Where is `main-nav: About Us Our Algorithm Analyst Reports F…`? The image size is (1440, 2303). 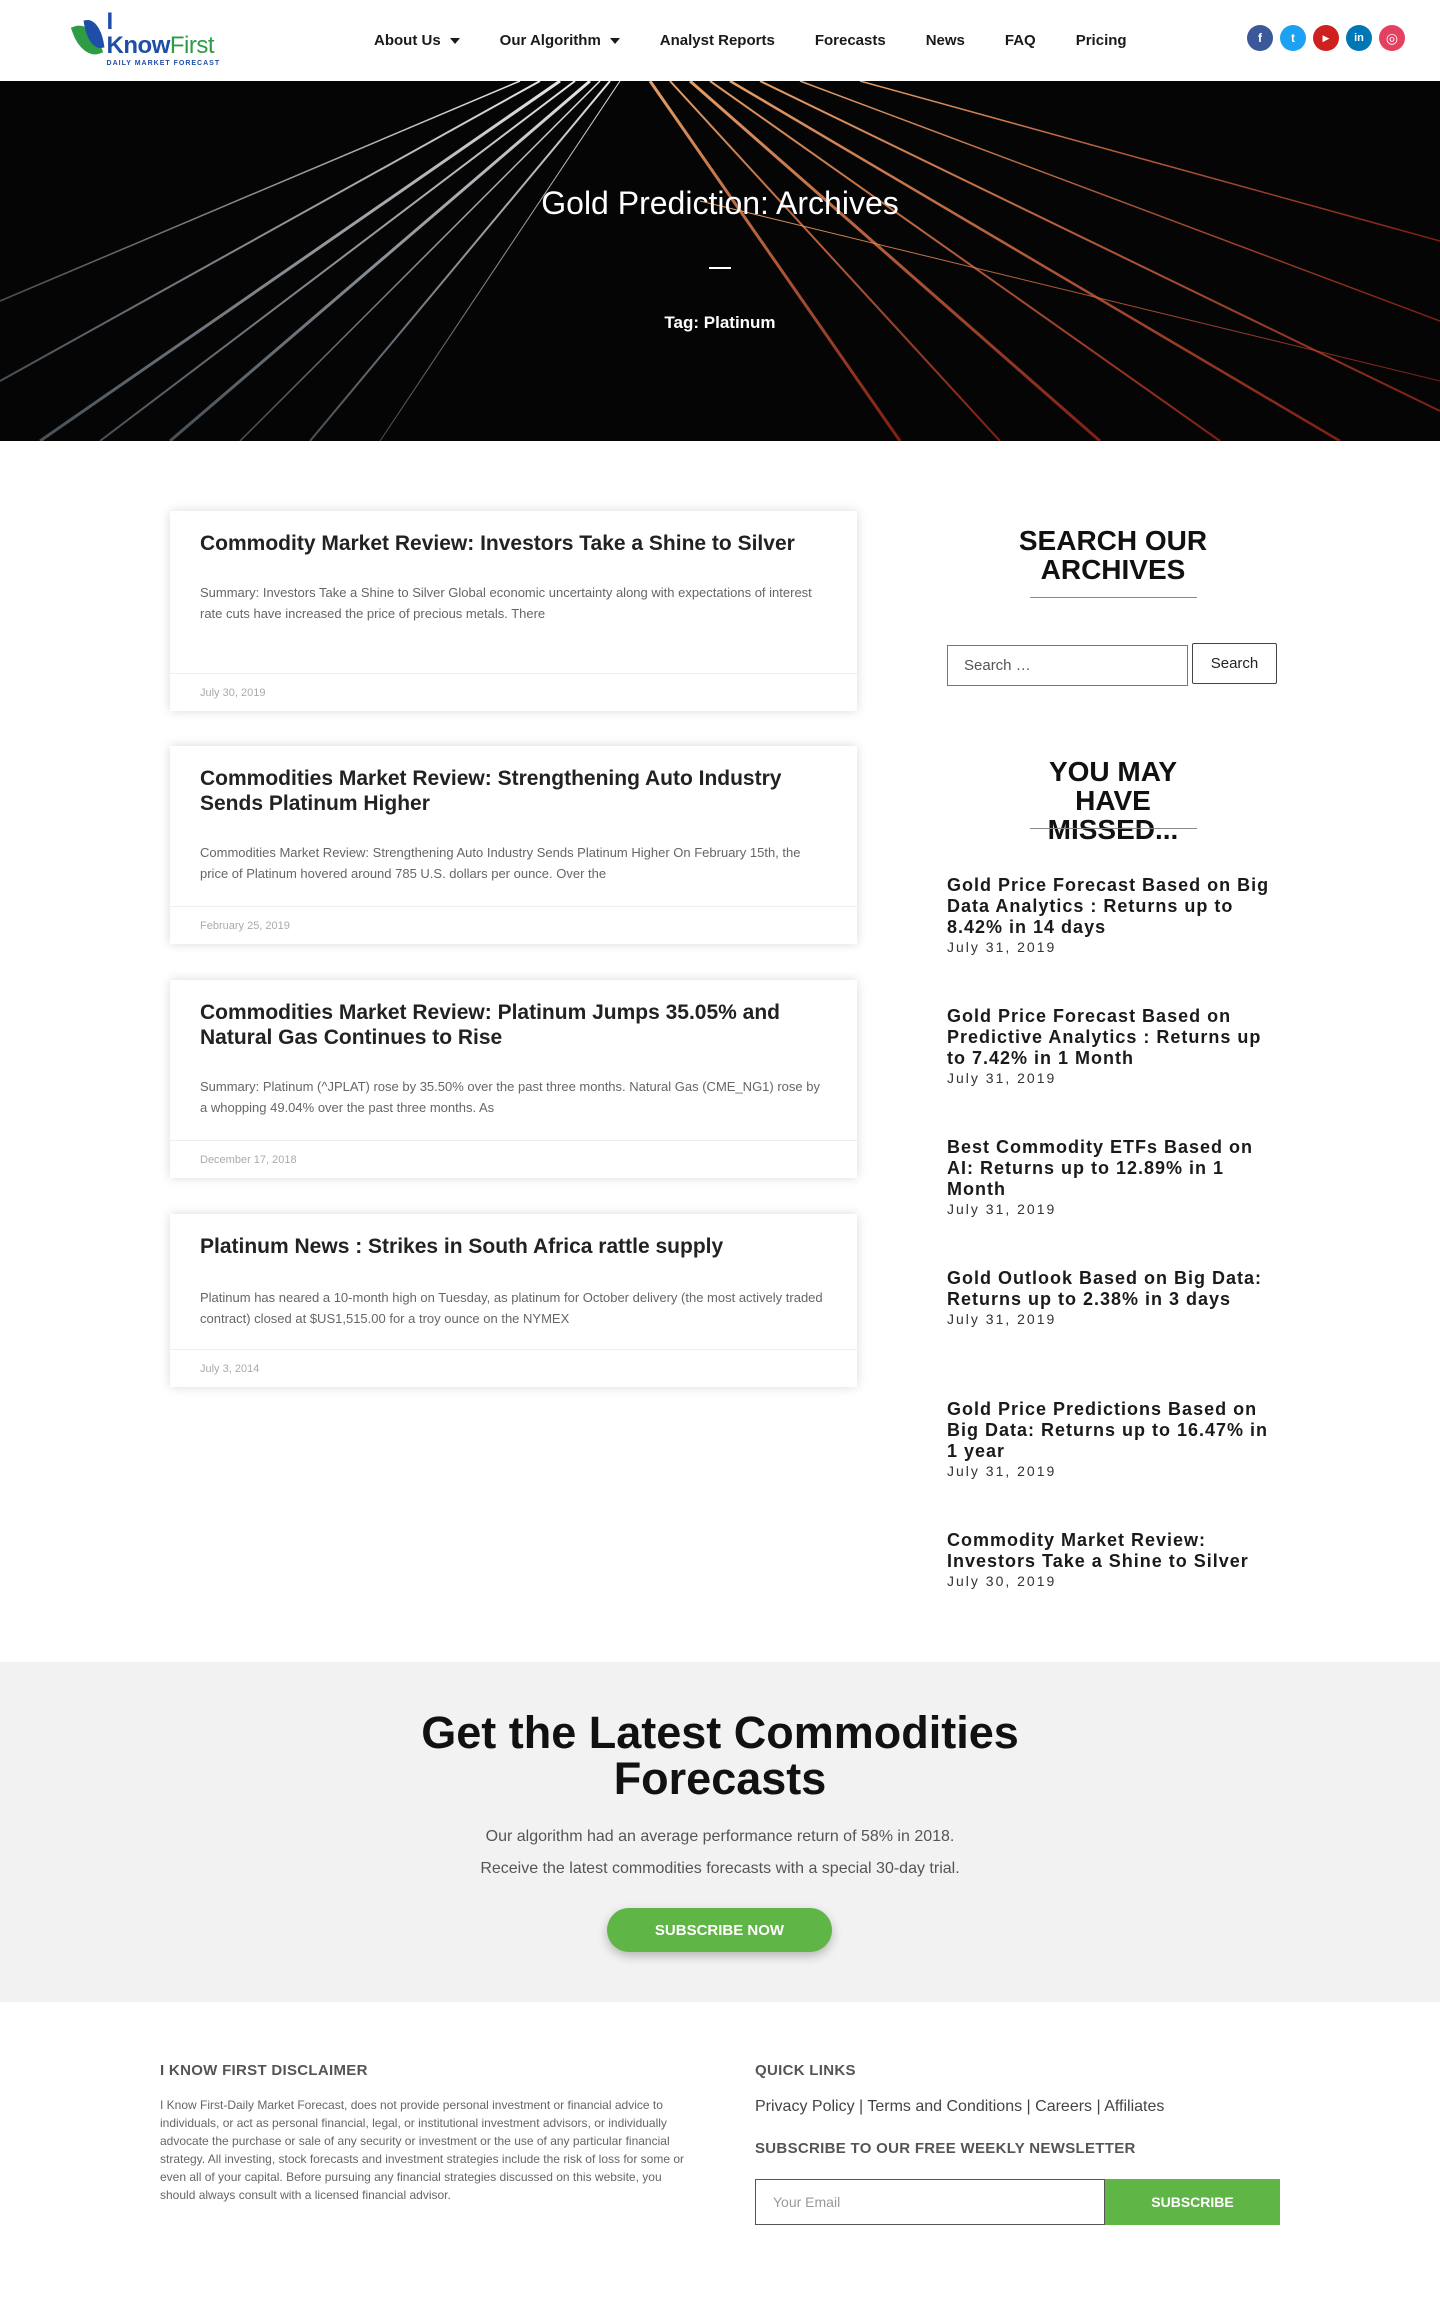 main-nav: About Us Our Algorithm Analyst Reports F… is located at coordinates (770, 40).